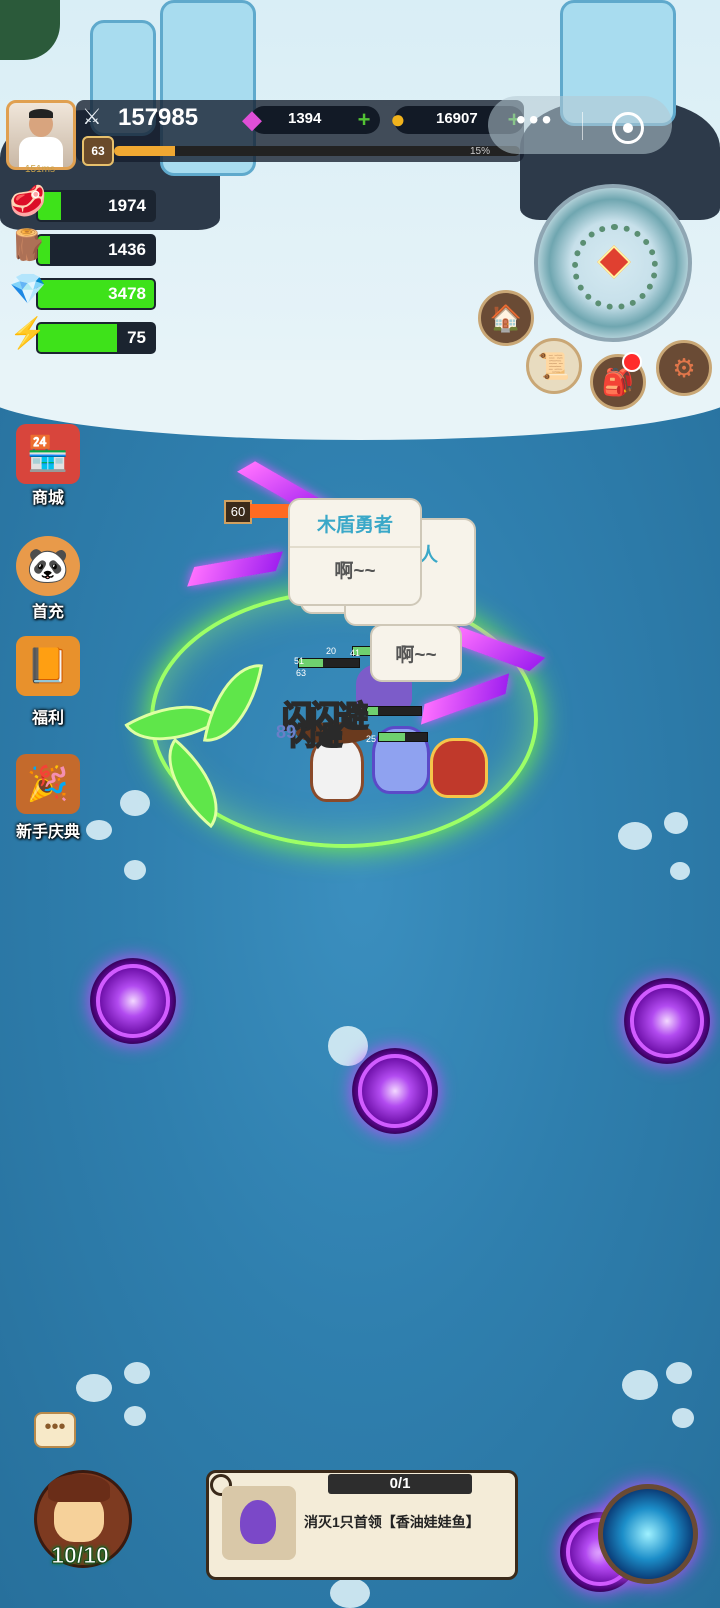 This screenshot has height=1608, width=720. Describe the element at coordinates (331, 651) in the screenshot. I see `hp-number: 20` at that location.